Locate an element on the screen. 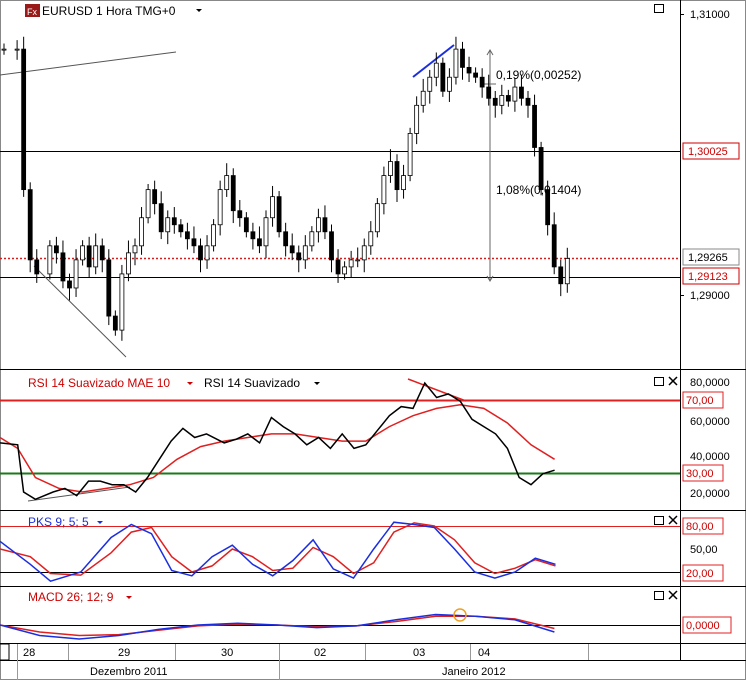 This screenshot has height=680, width=746. trendline-support is located at coordinates (80, 311).